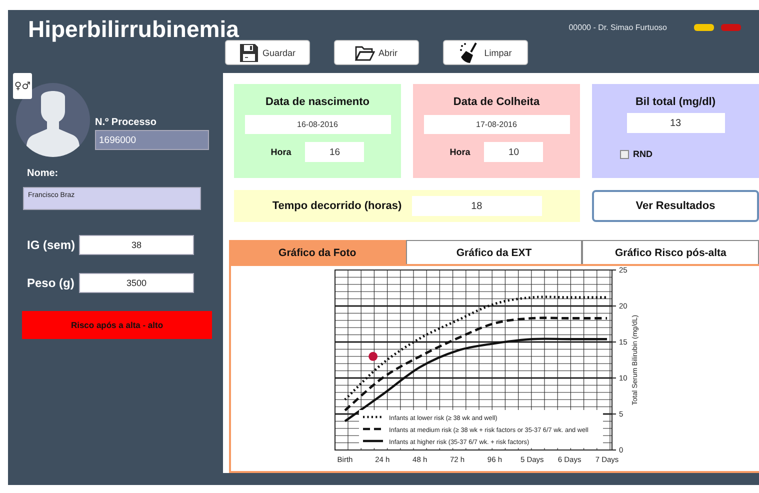 This screenshot has height=493, width=759. What do you see at coordinates (675, 206) in the screenshot?
I see `results-button: Ver Resultados` at bounding box center [675, 206].